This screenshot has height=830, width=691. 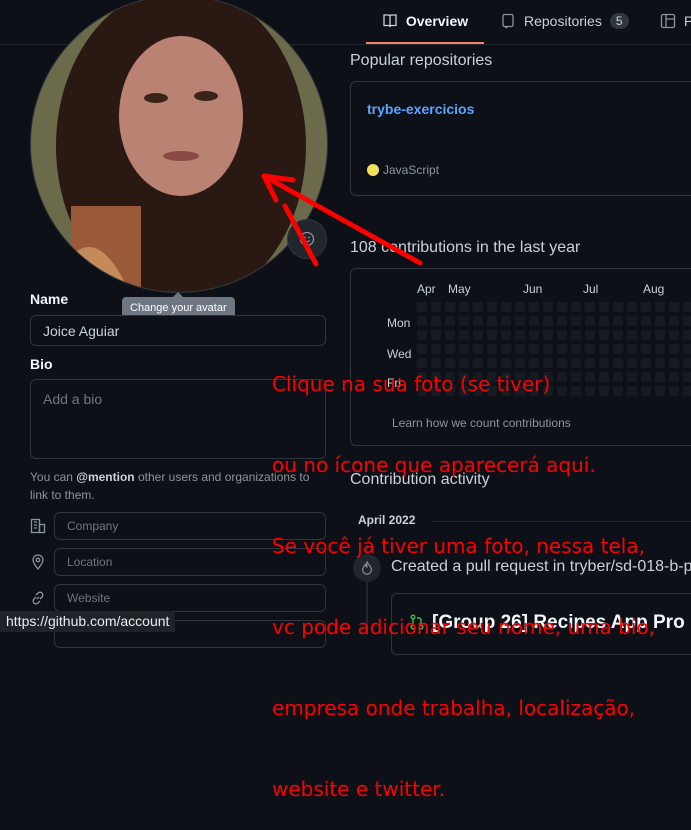 I want to click on arrow-to-status-button, so click(x=300, y=235).